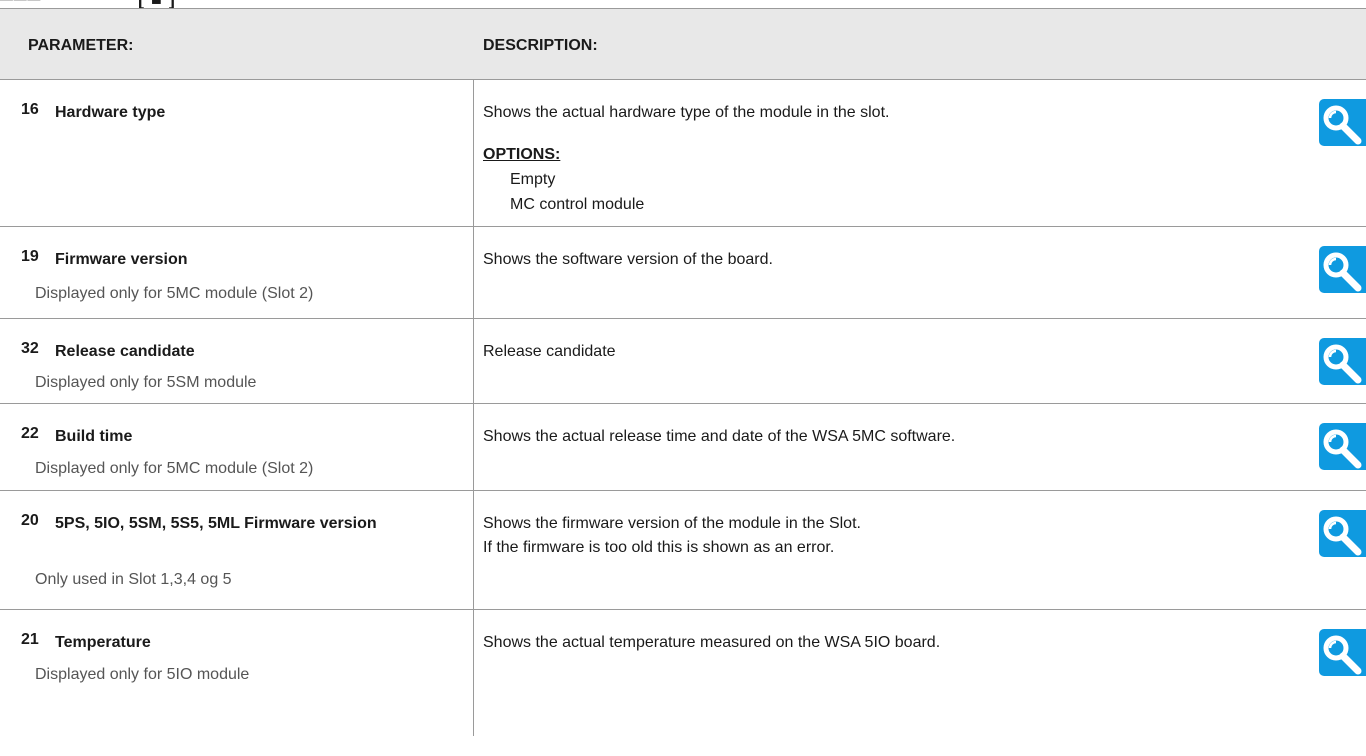 The width and height of the screenshot is (1366, 756). What do you see at coordinates (30, 433) in the screenshot?
I see `parameter-number: 22` at bounding box center [30, 433].